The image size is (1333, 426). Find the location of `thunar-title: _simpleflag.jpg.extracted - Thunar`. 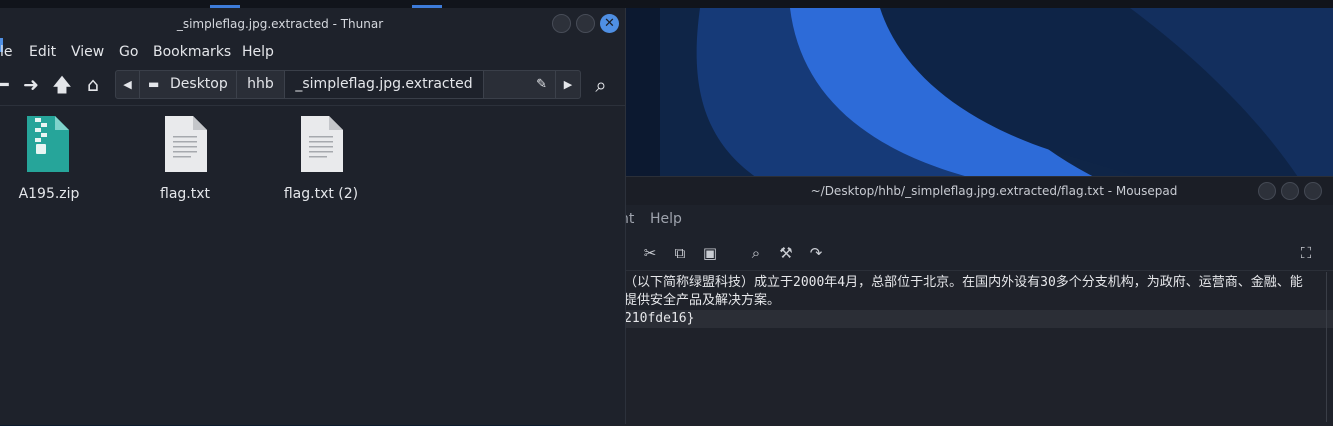

thunar-title: _simpleflag.jpg.extracted - Thunar is located at coordinates (280, 24).